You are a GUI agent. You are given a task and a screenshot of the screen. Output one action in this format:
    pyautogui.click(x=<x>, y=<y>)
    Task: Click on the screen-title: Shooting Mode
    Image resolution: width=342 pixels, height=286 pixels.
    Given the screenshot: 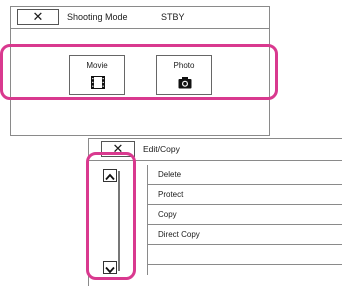 What is the action you would take?
    pyautogui.click(x=97, y=17)
    